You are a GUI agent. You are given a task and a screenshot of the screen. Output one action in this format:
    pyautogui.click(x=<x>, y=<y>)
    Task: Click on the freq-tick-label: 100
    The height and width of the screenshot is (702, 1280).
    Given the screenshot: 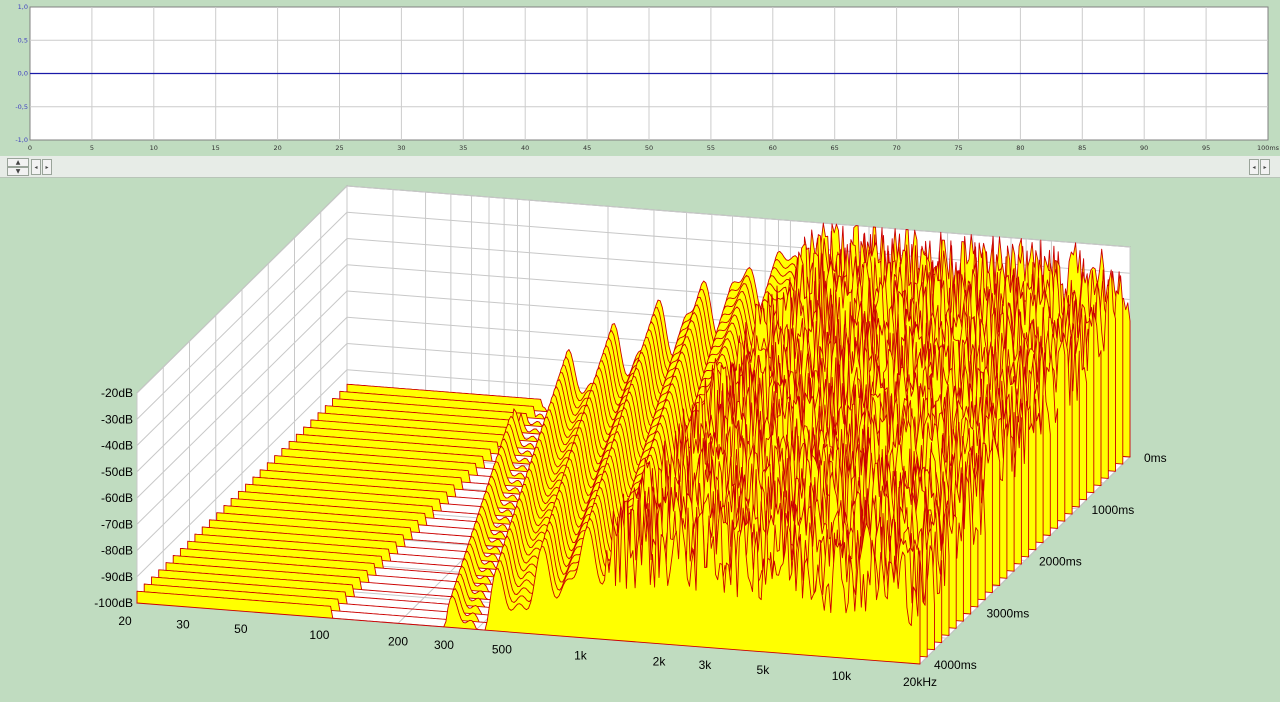 What is the action you would take?
    pyautogui.click(x=319, y=635)
    